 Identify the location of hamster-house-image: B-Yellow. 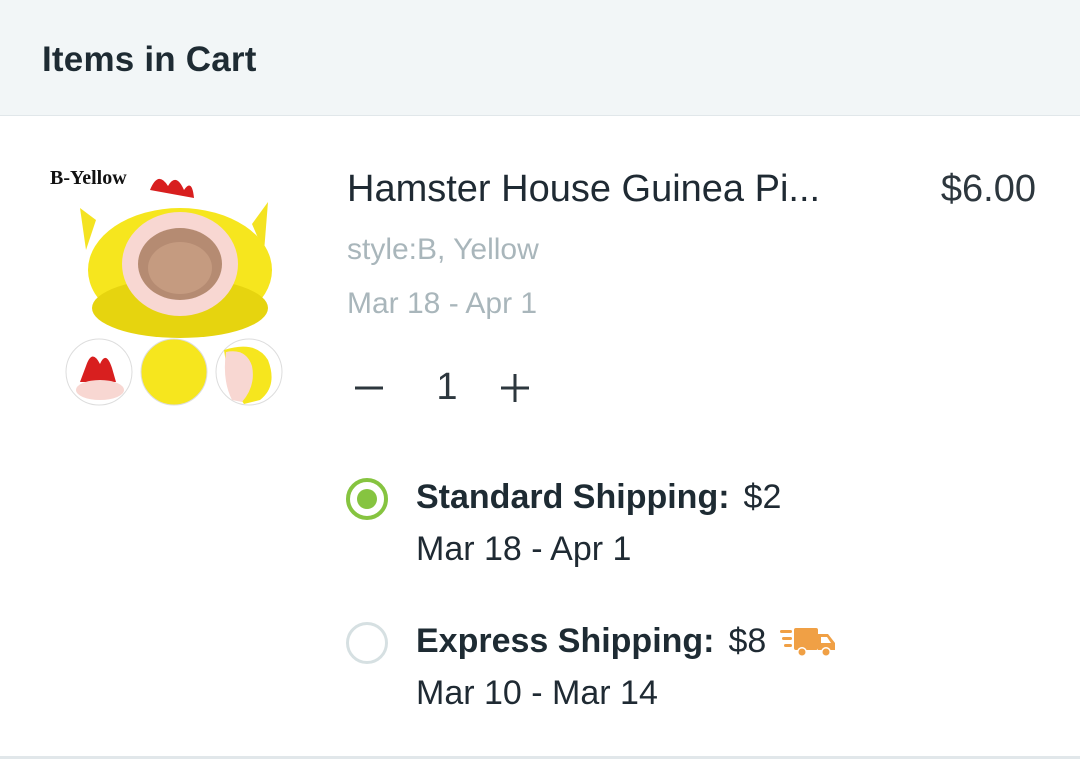
(166, 286).